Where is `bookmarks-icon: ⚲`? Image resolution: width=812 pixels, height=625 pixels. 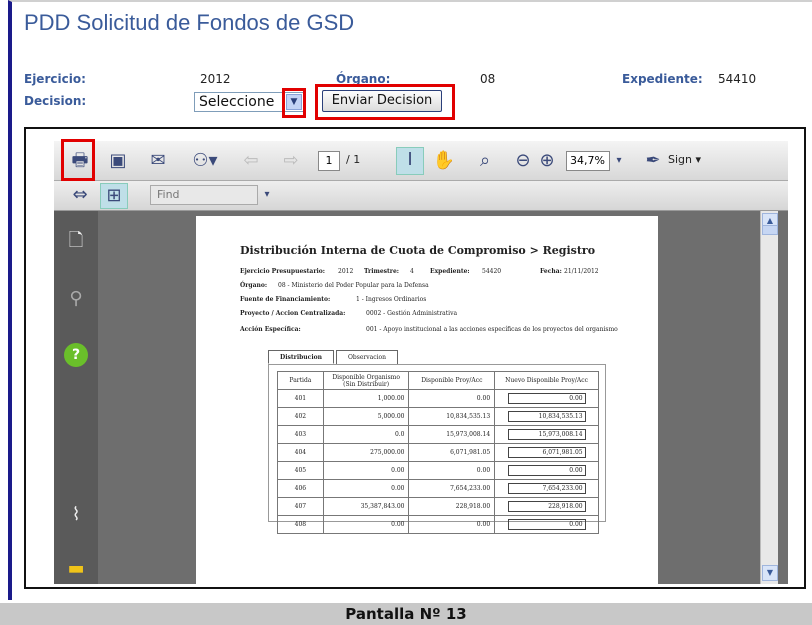
bookmarks-icon: ⚲ is located at coordinates (76, 299).